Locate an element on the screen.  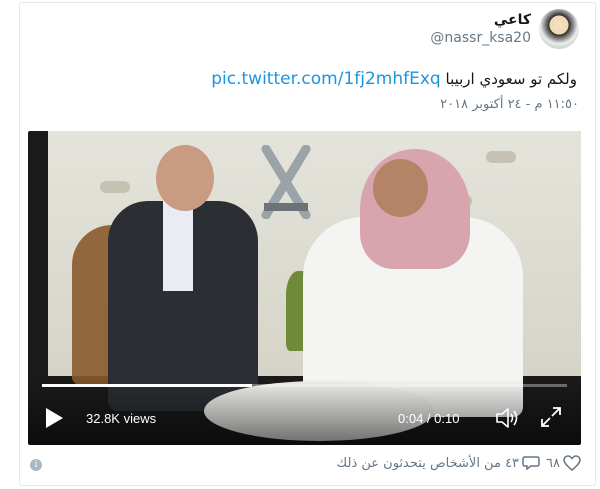
author-names: كاعي @nassr_ksa20 is located at coordinates (480, 29).